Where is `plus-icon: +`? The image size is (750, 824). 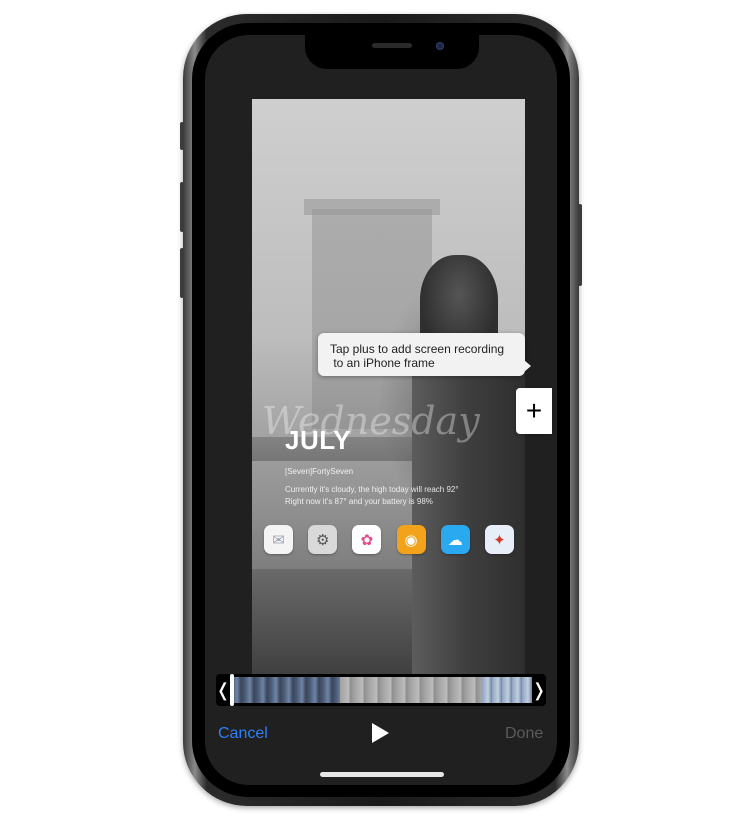 plus-icon: + is located at coordinates (534, 410).